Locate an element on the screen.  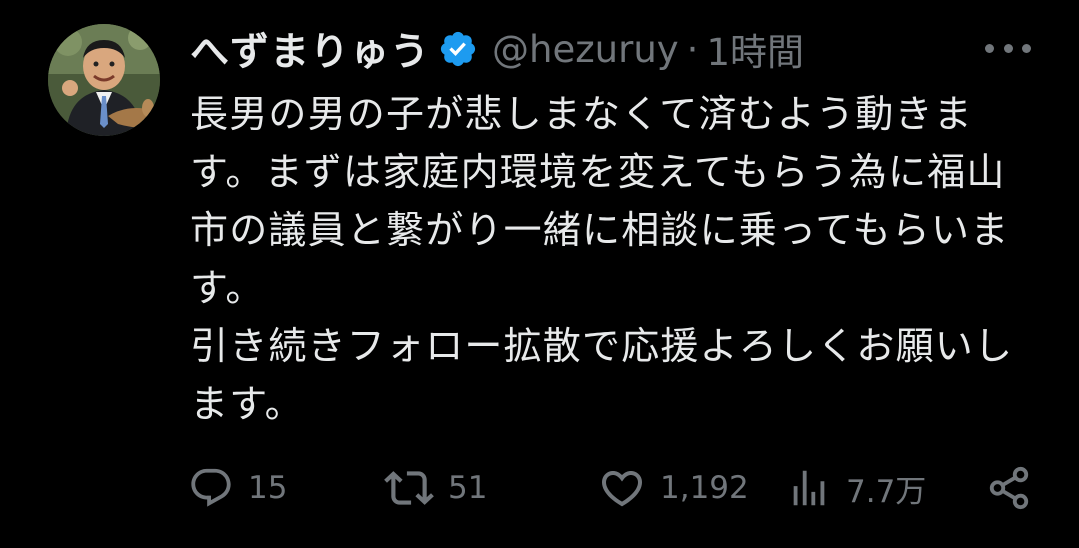
action-bar: 15 51 1,192 7.7万 is located at coordinates (613, 488).